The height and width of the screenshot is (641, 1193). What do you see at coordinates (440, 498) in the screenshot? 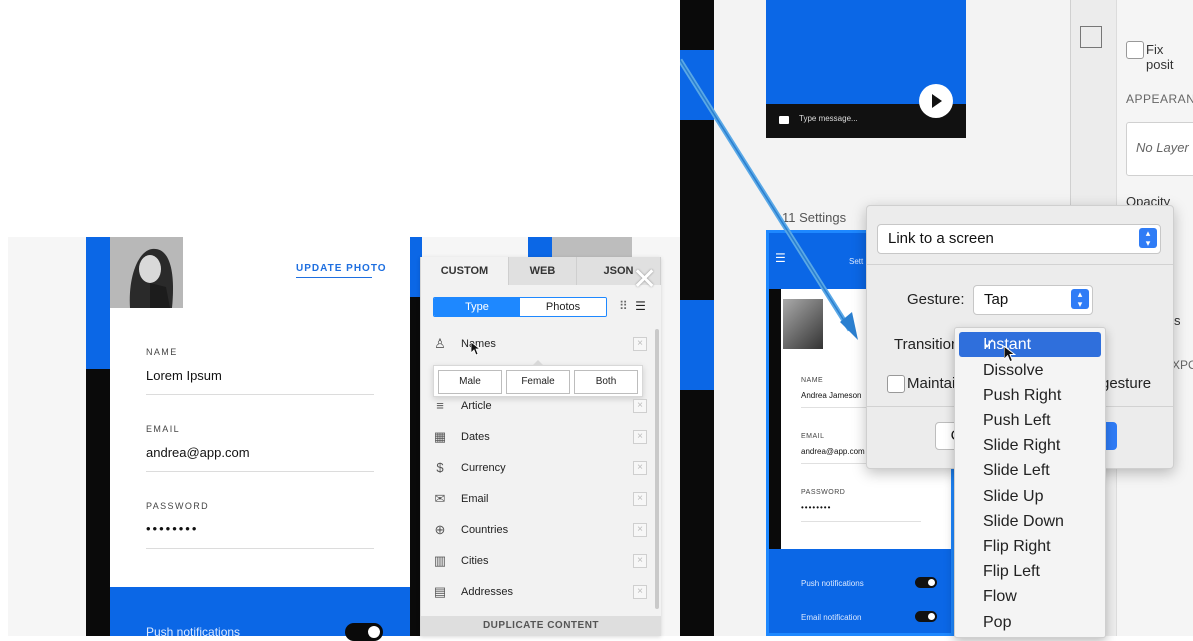
I see `mail-icon: ✉` at bounding box center [440, 498].